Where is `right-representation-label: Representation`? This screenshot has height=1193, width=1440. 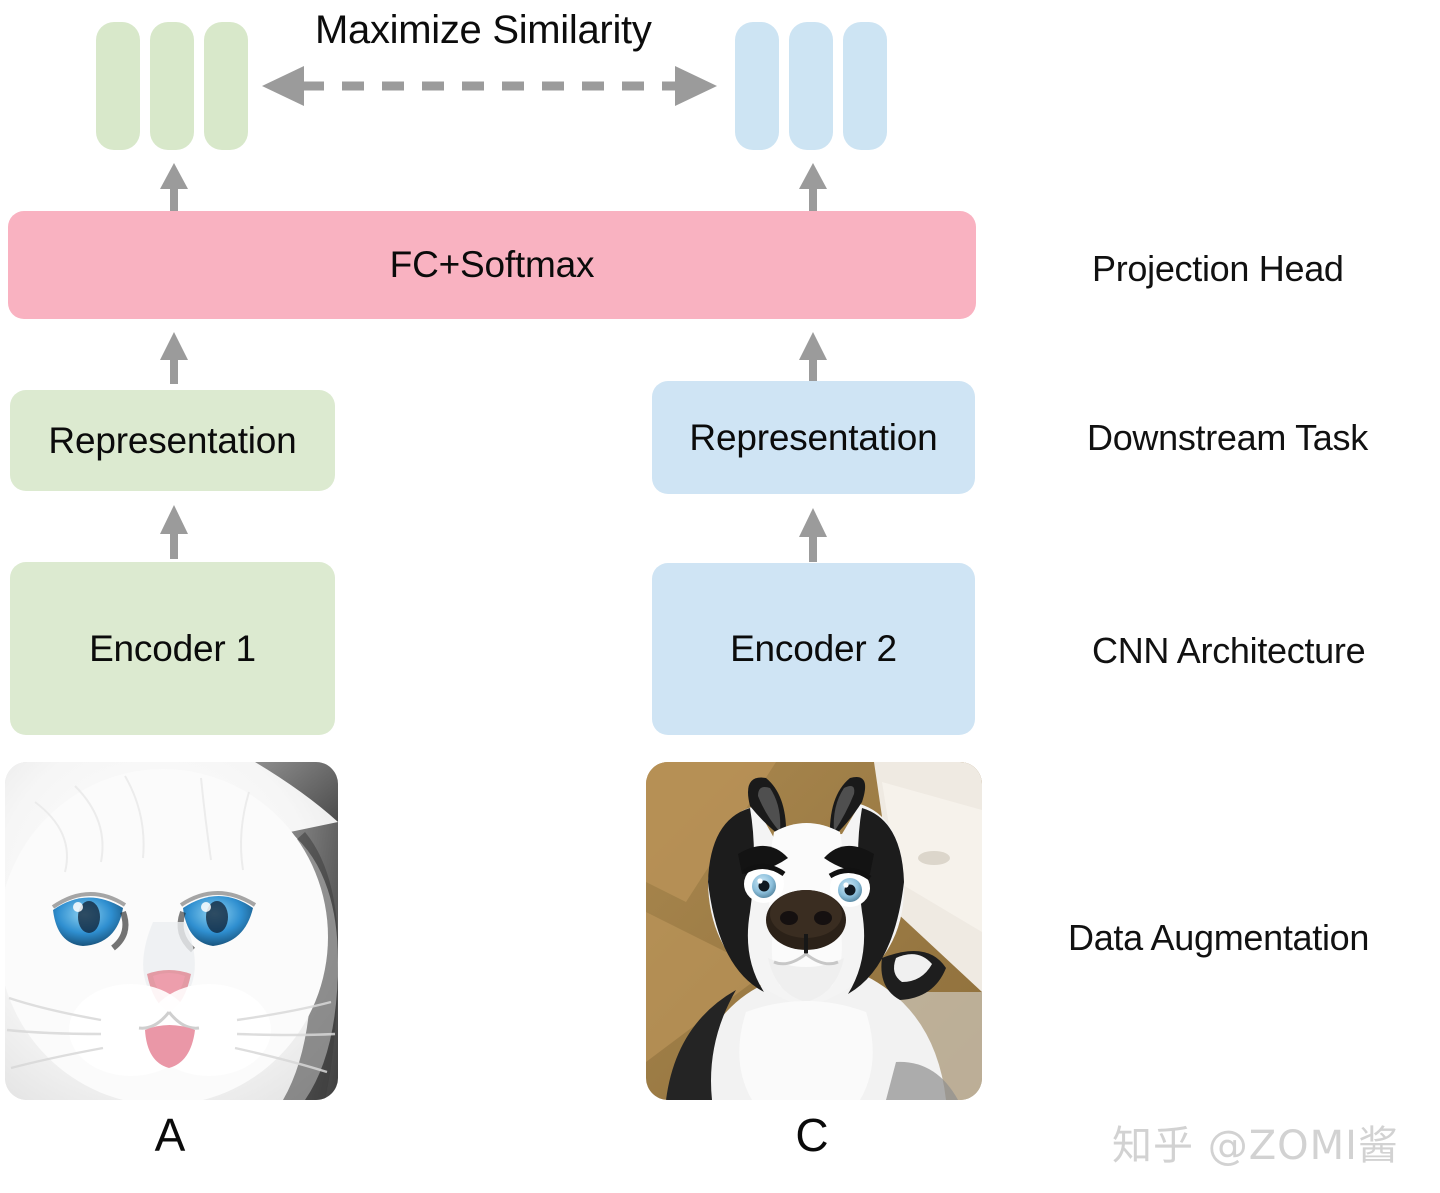 right-representation-label: Representation is located at coordinates (813, 437).